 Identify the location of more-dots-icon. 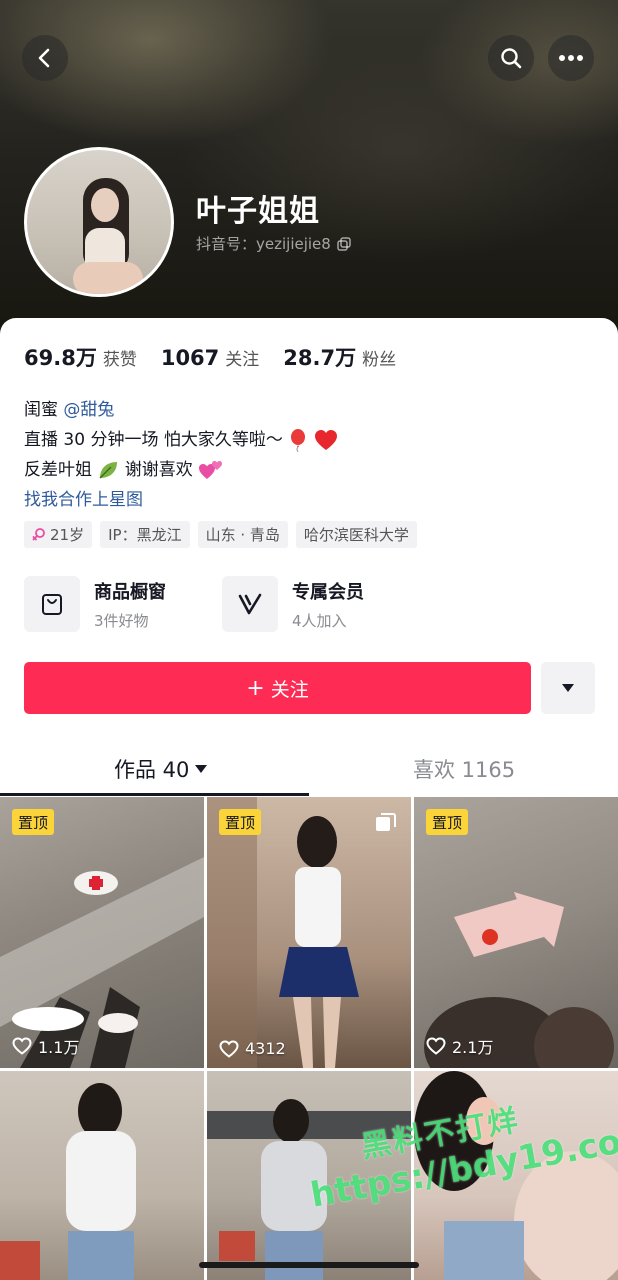
(571, 58).